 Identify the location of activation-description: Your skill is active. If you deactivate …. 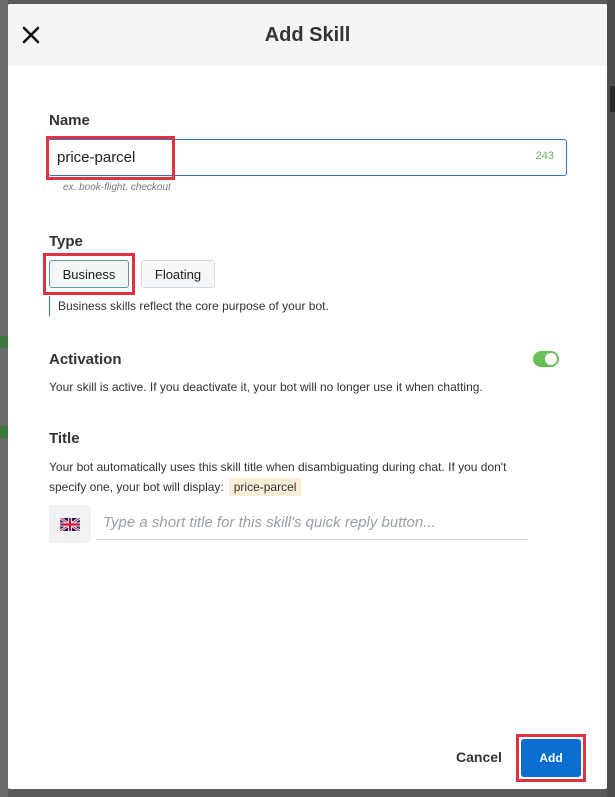
(266, 387).